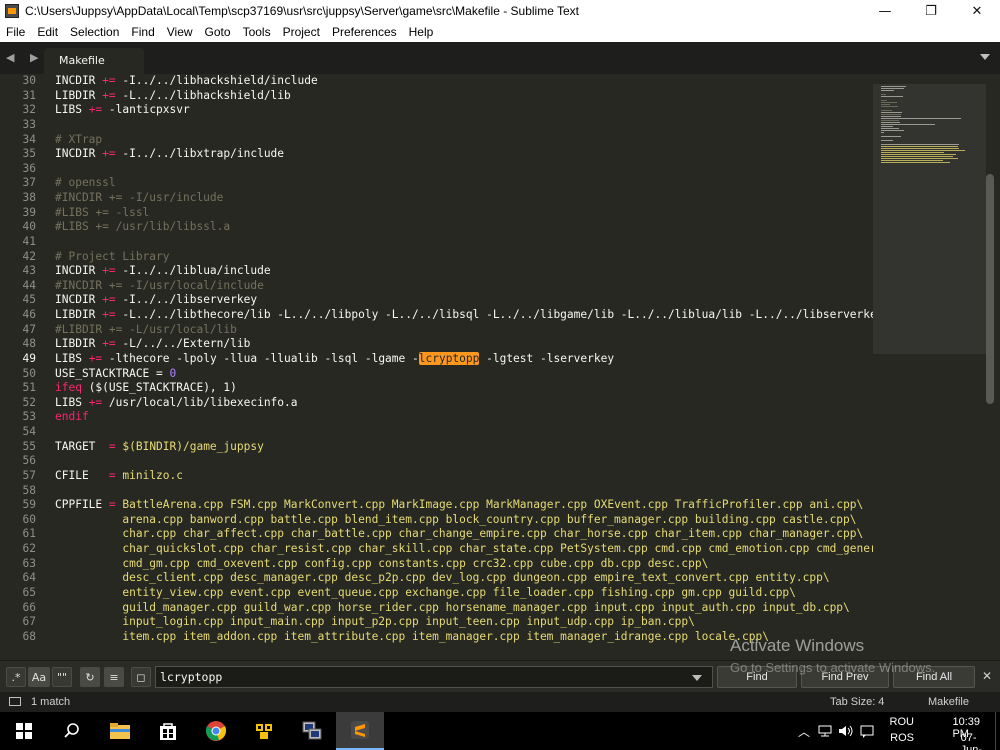  Describe the element at coordinates (987, 676) in the screenshot. I see `find-close-icon: ✕` at that location.